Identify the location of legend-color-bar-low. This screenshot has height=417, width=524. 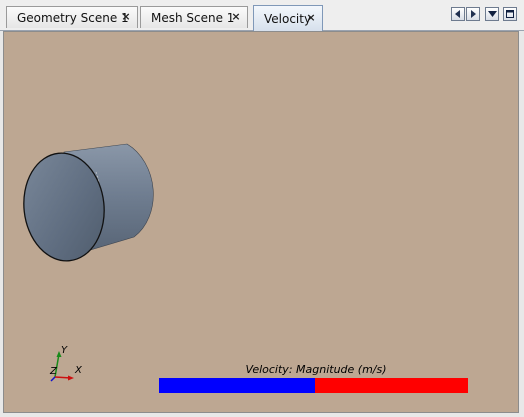
(237, 385).